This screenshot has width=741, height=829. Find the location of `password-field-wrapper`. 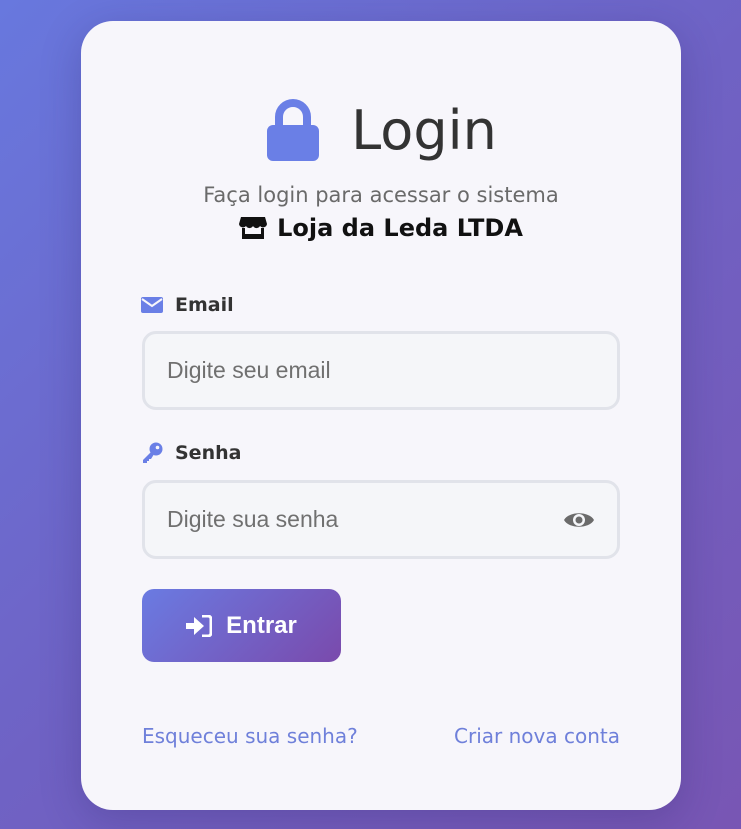

password-field-wrapper is located at coordinates (381, 519).